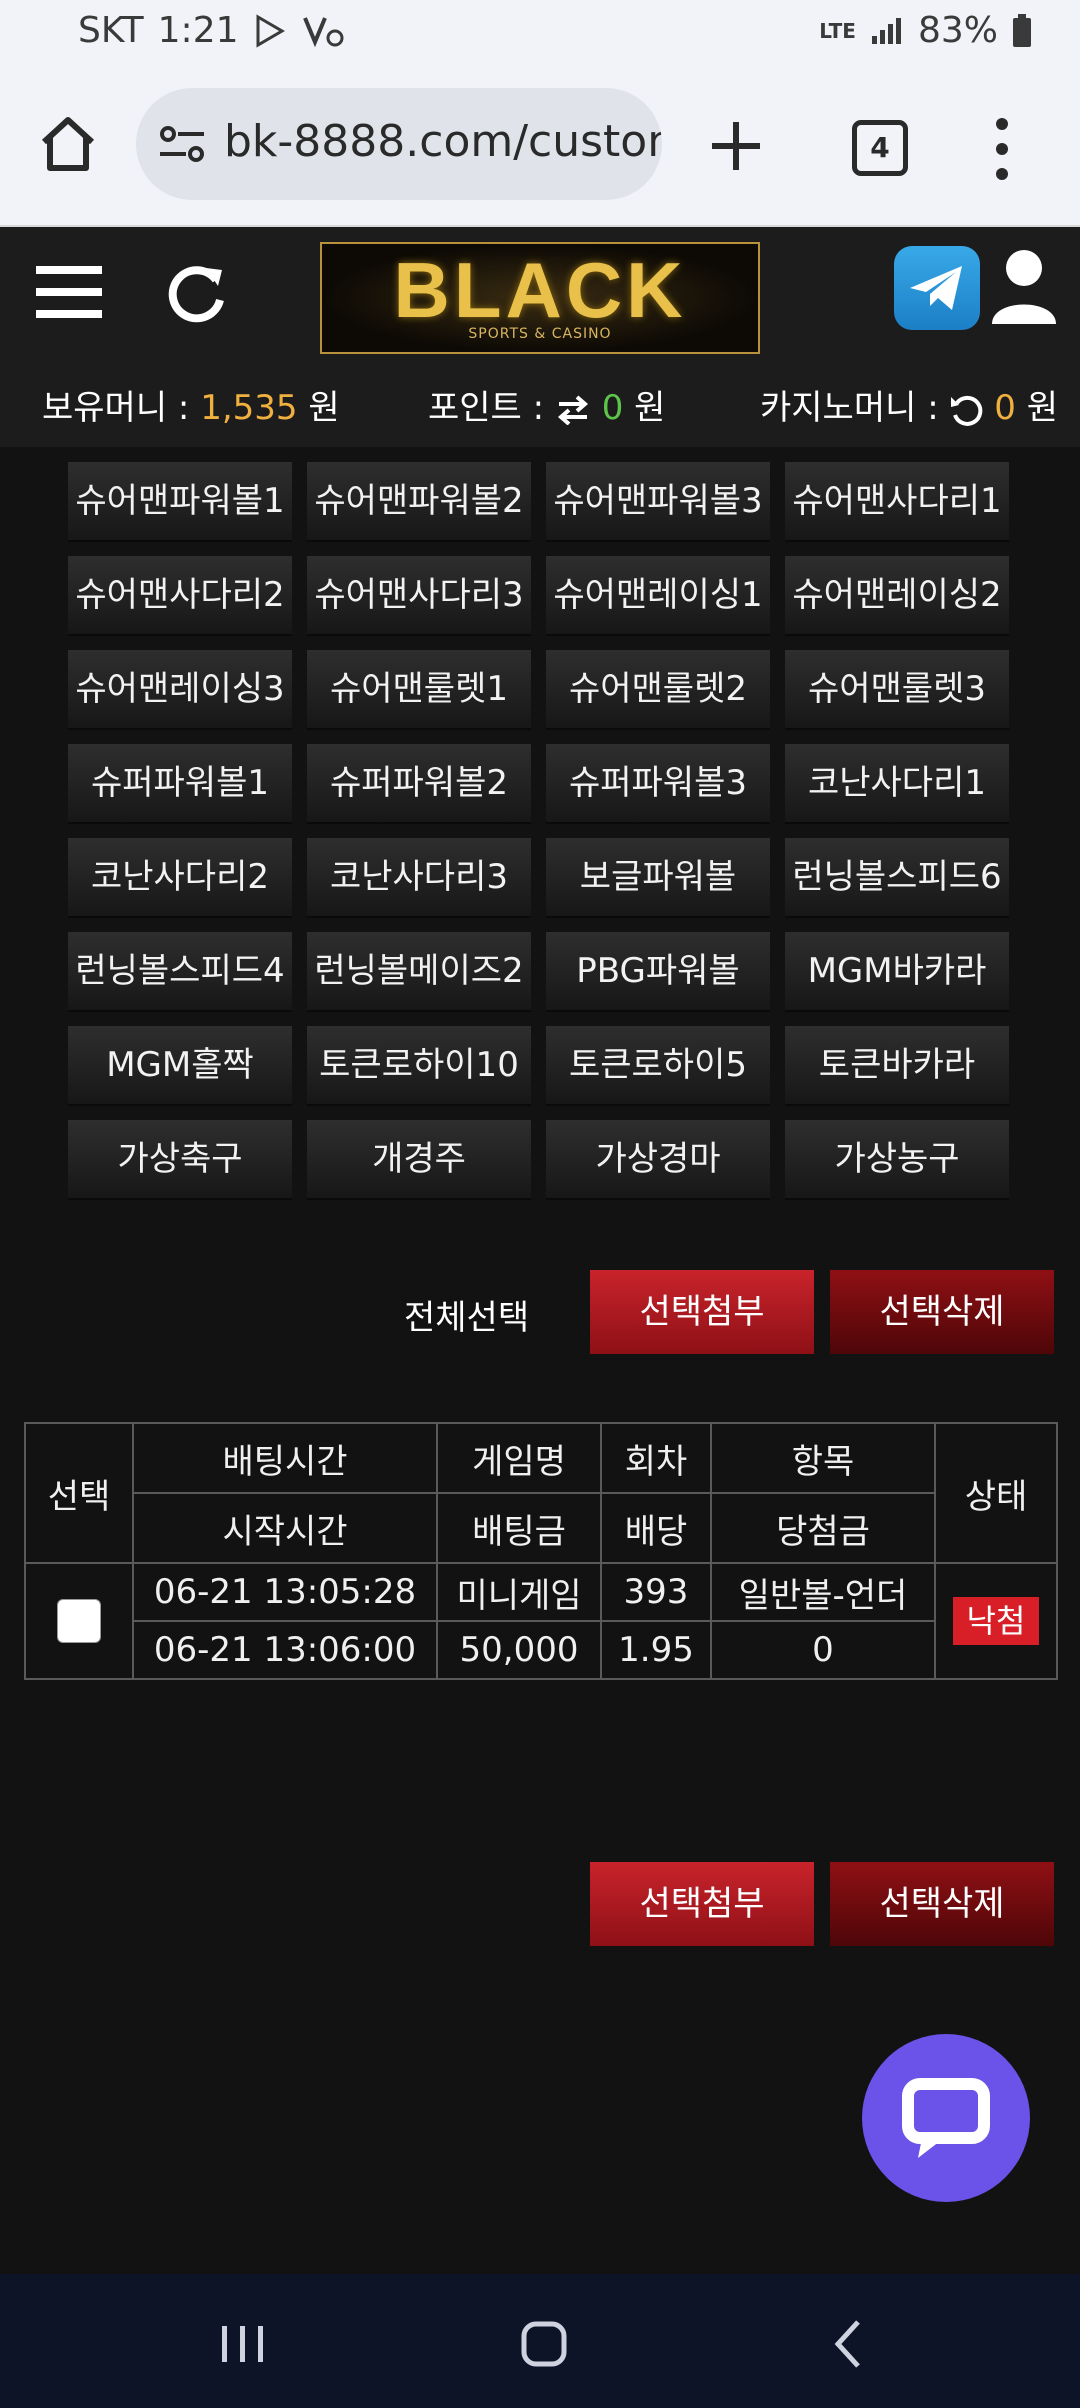  Describe the element at coordinates (419, 877) in the screenshot. I see `game-button: 코난사다리3` at that location.